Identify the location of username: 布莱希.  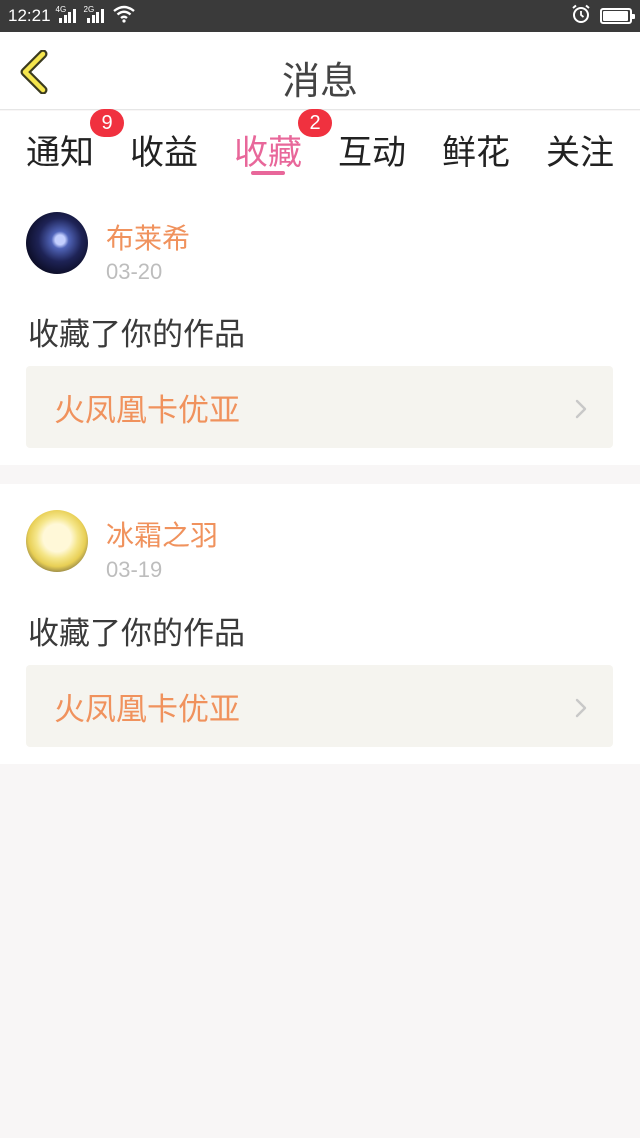
(148, 237).